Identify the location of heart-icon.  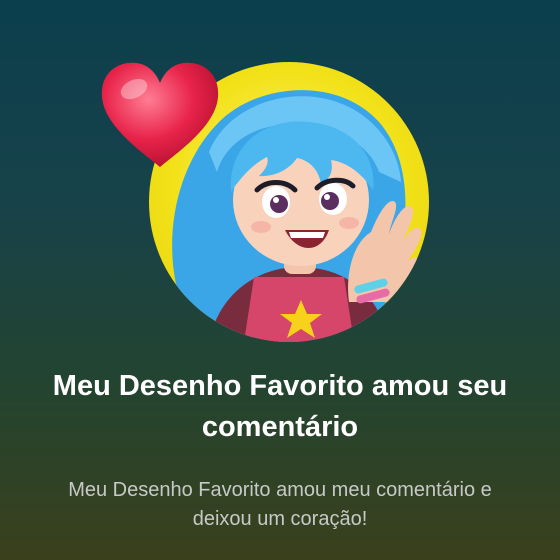
(160, 115).